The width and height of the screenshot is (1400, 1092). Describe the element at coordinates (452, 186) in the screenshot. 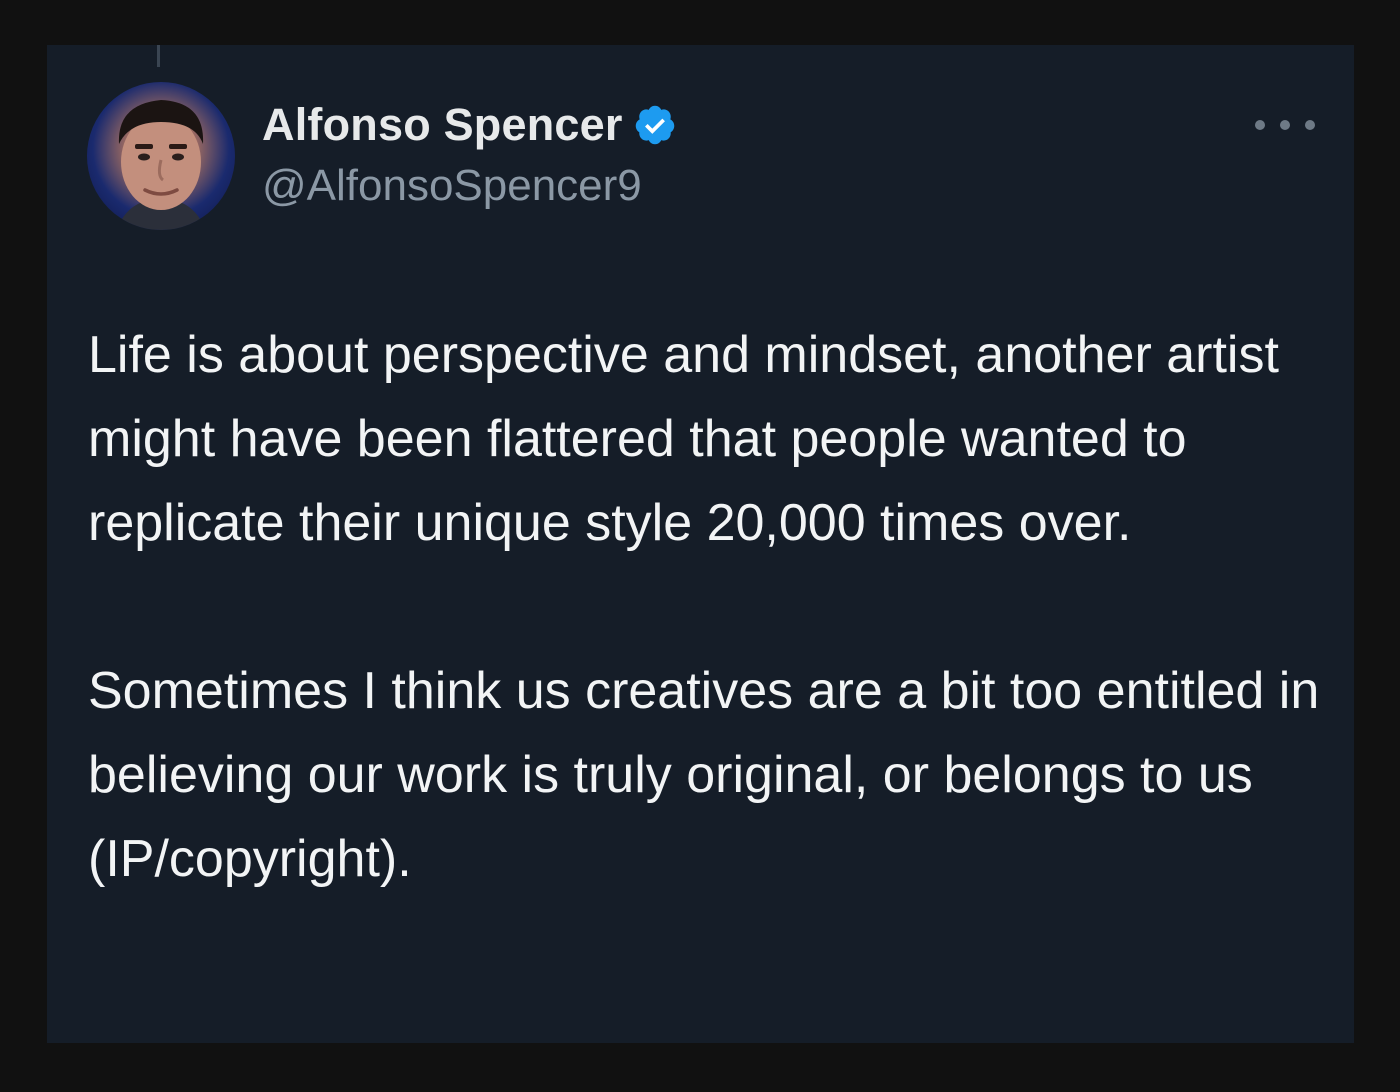

I see `author-handle: @AlfonsoSpencer9` at that location.